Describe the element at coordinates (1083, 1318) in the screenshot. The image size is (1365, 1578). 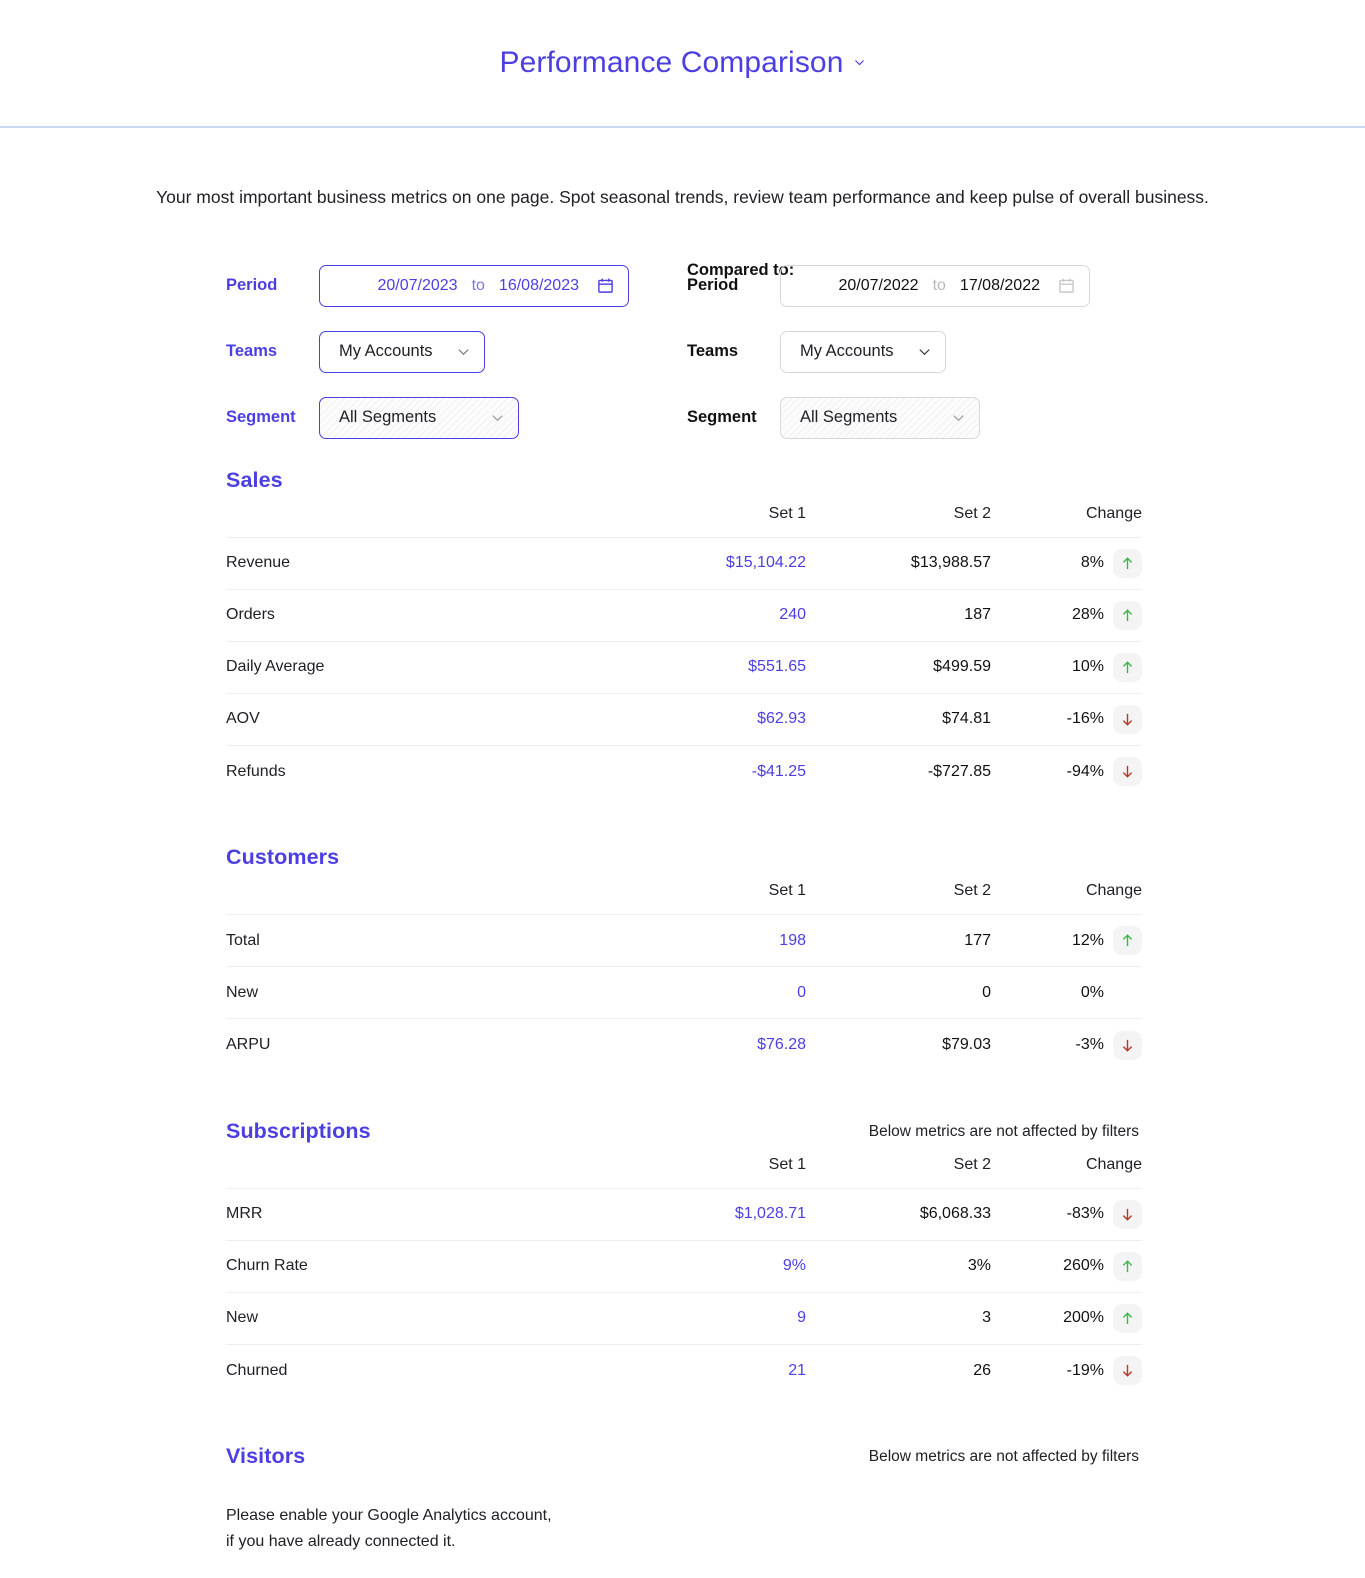
I see `metric-change-value: 200%` at that location.